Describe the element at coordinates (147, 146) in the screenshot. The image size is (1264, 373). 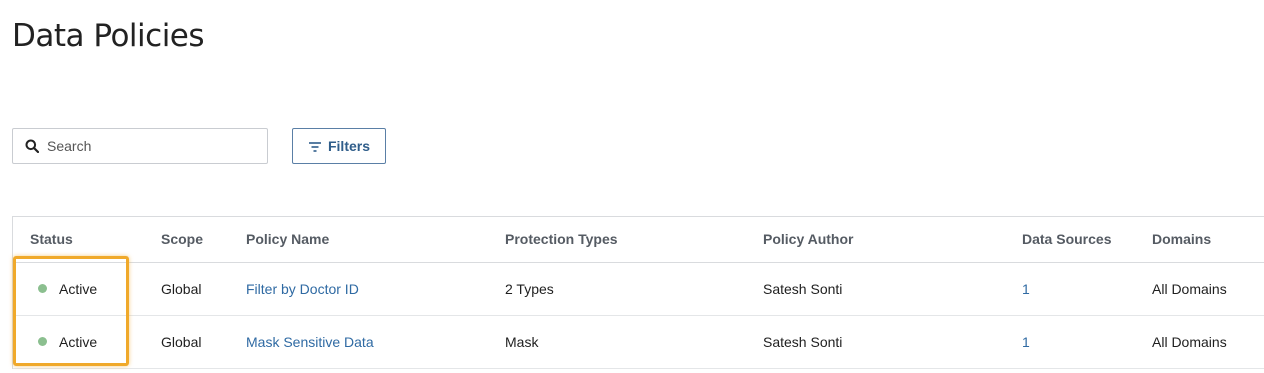
I see `search-input` at that location.